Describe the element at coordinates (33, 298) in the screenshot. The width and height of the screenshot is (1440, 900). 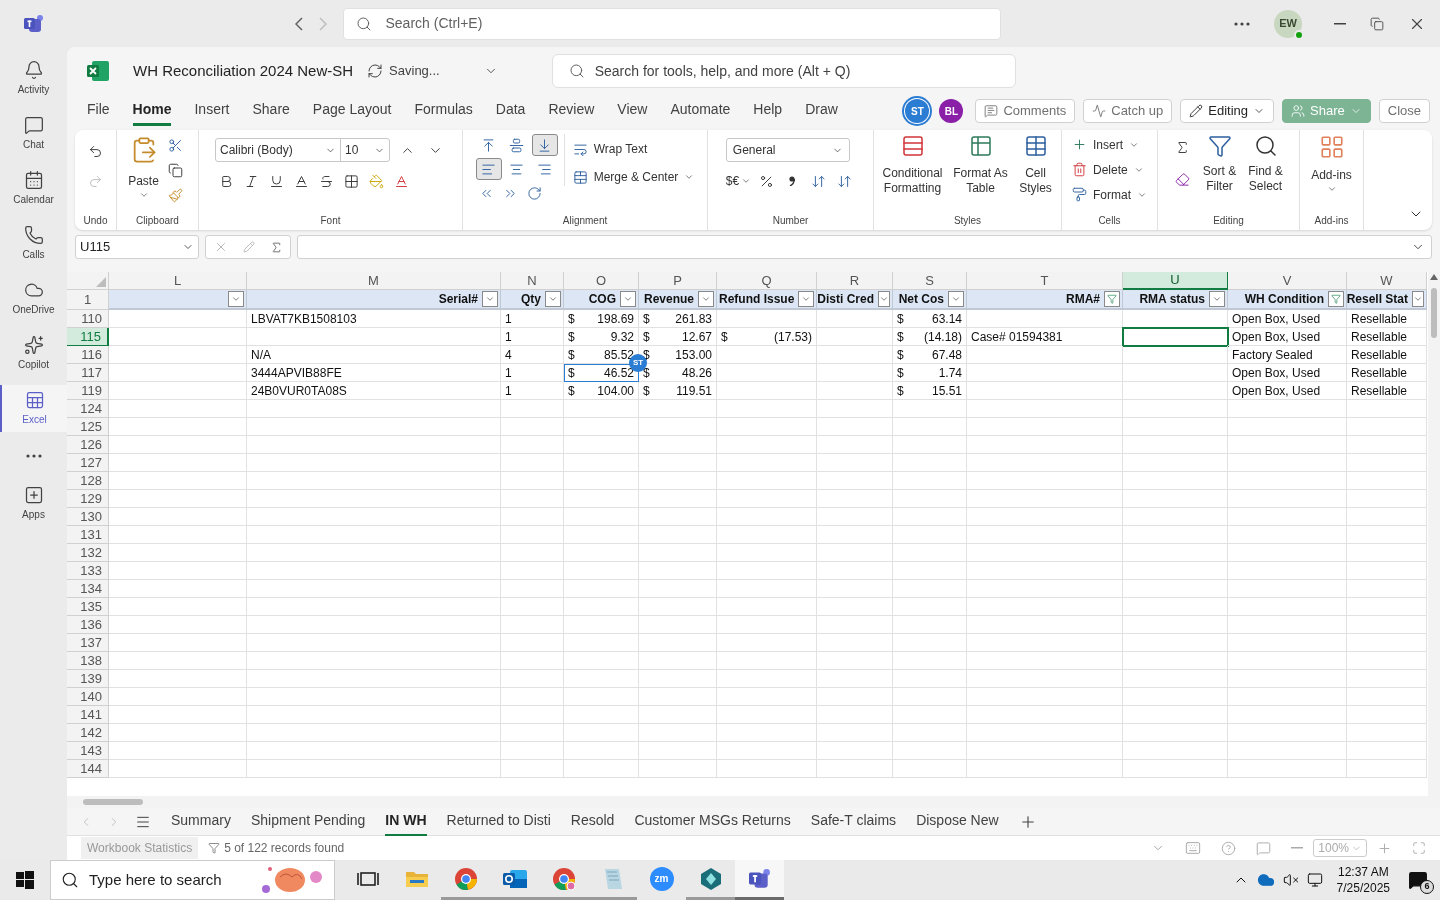
I see `rail-item: OneDrive` at that location.